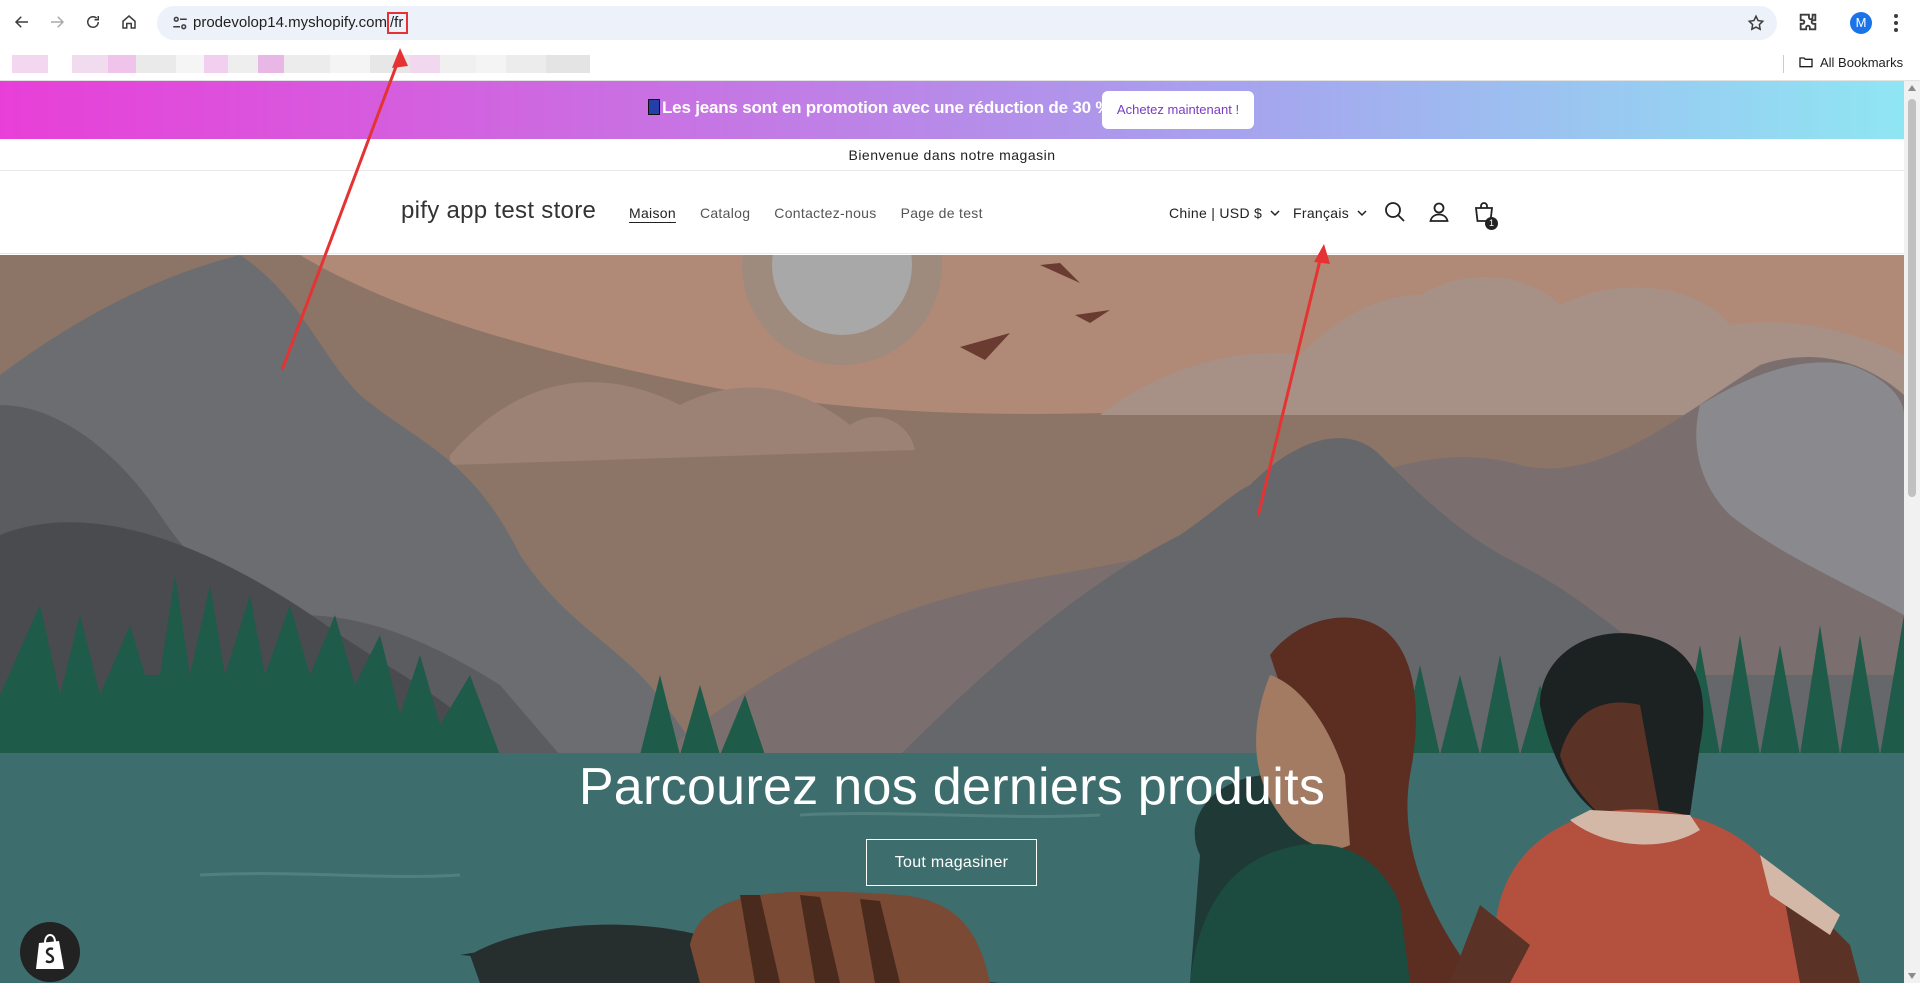 This screenshot has width=1920, height=1000. I want to click on nav-item-test-page: Page de test, so click(942, 213).